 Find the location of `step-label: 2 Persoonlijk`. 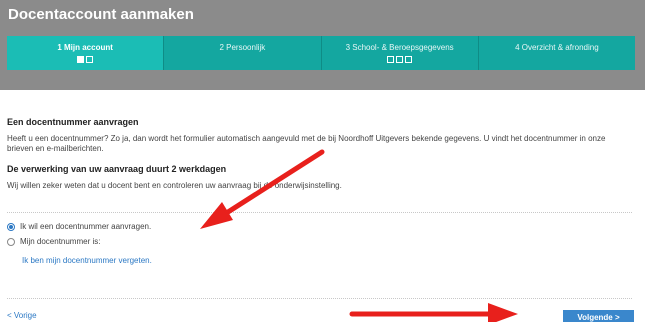

step-label: 2 Persoonlijk is located at coordinates (242, 47).